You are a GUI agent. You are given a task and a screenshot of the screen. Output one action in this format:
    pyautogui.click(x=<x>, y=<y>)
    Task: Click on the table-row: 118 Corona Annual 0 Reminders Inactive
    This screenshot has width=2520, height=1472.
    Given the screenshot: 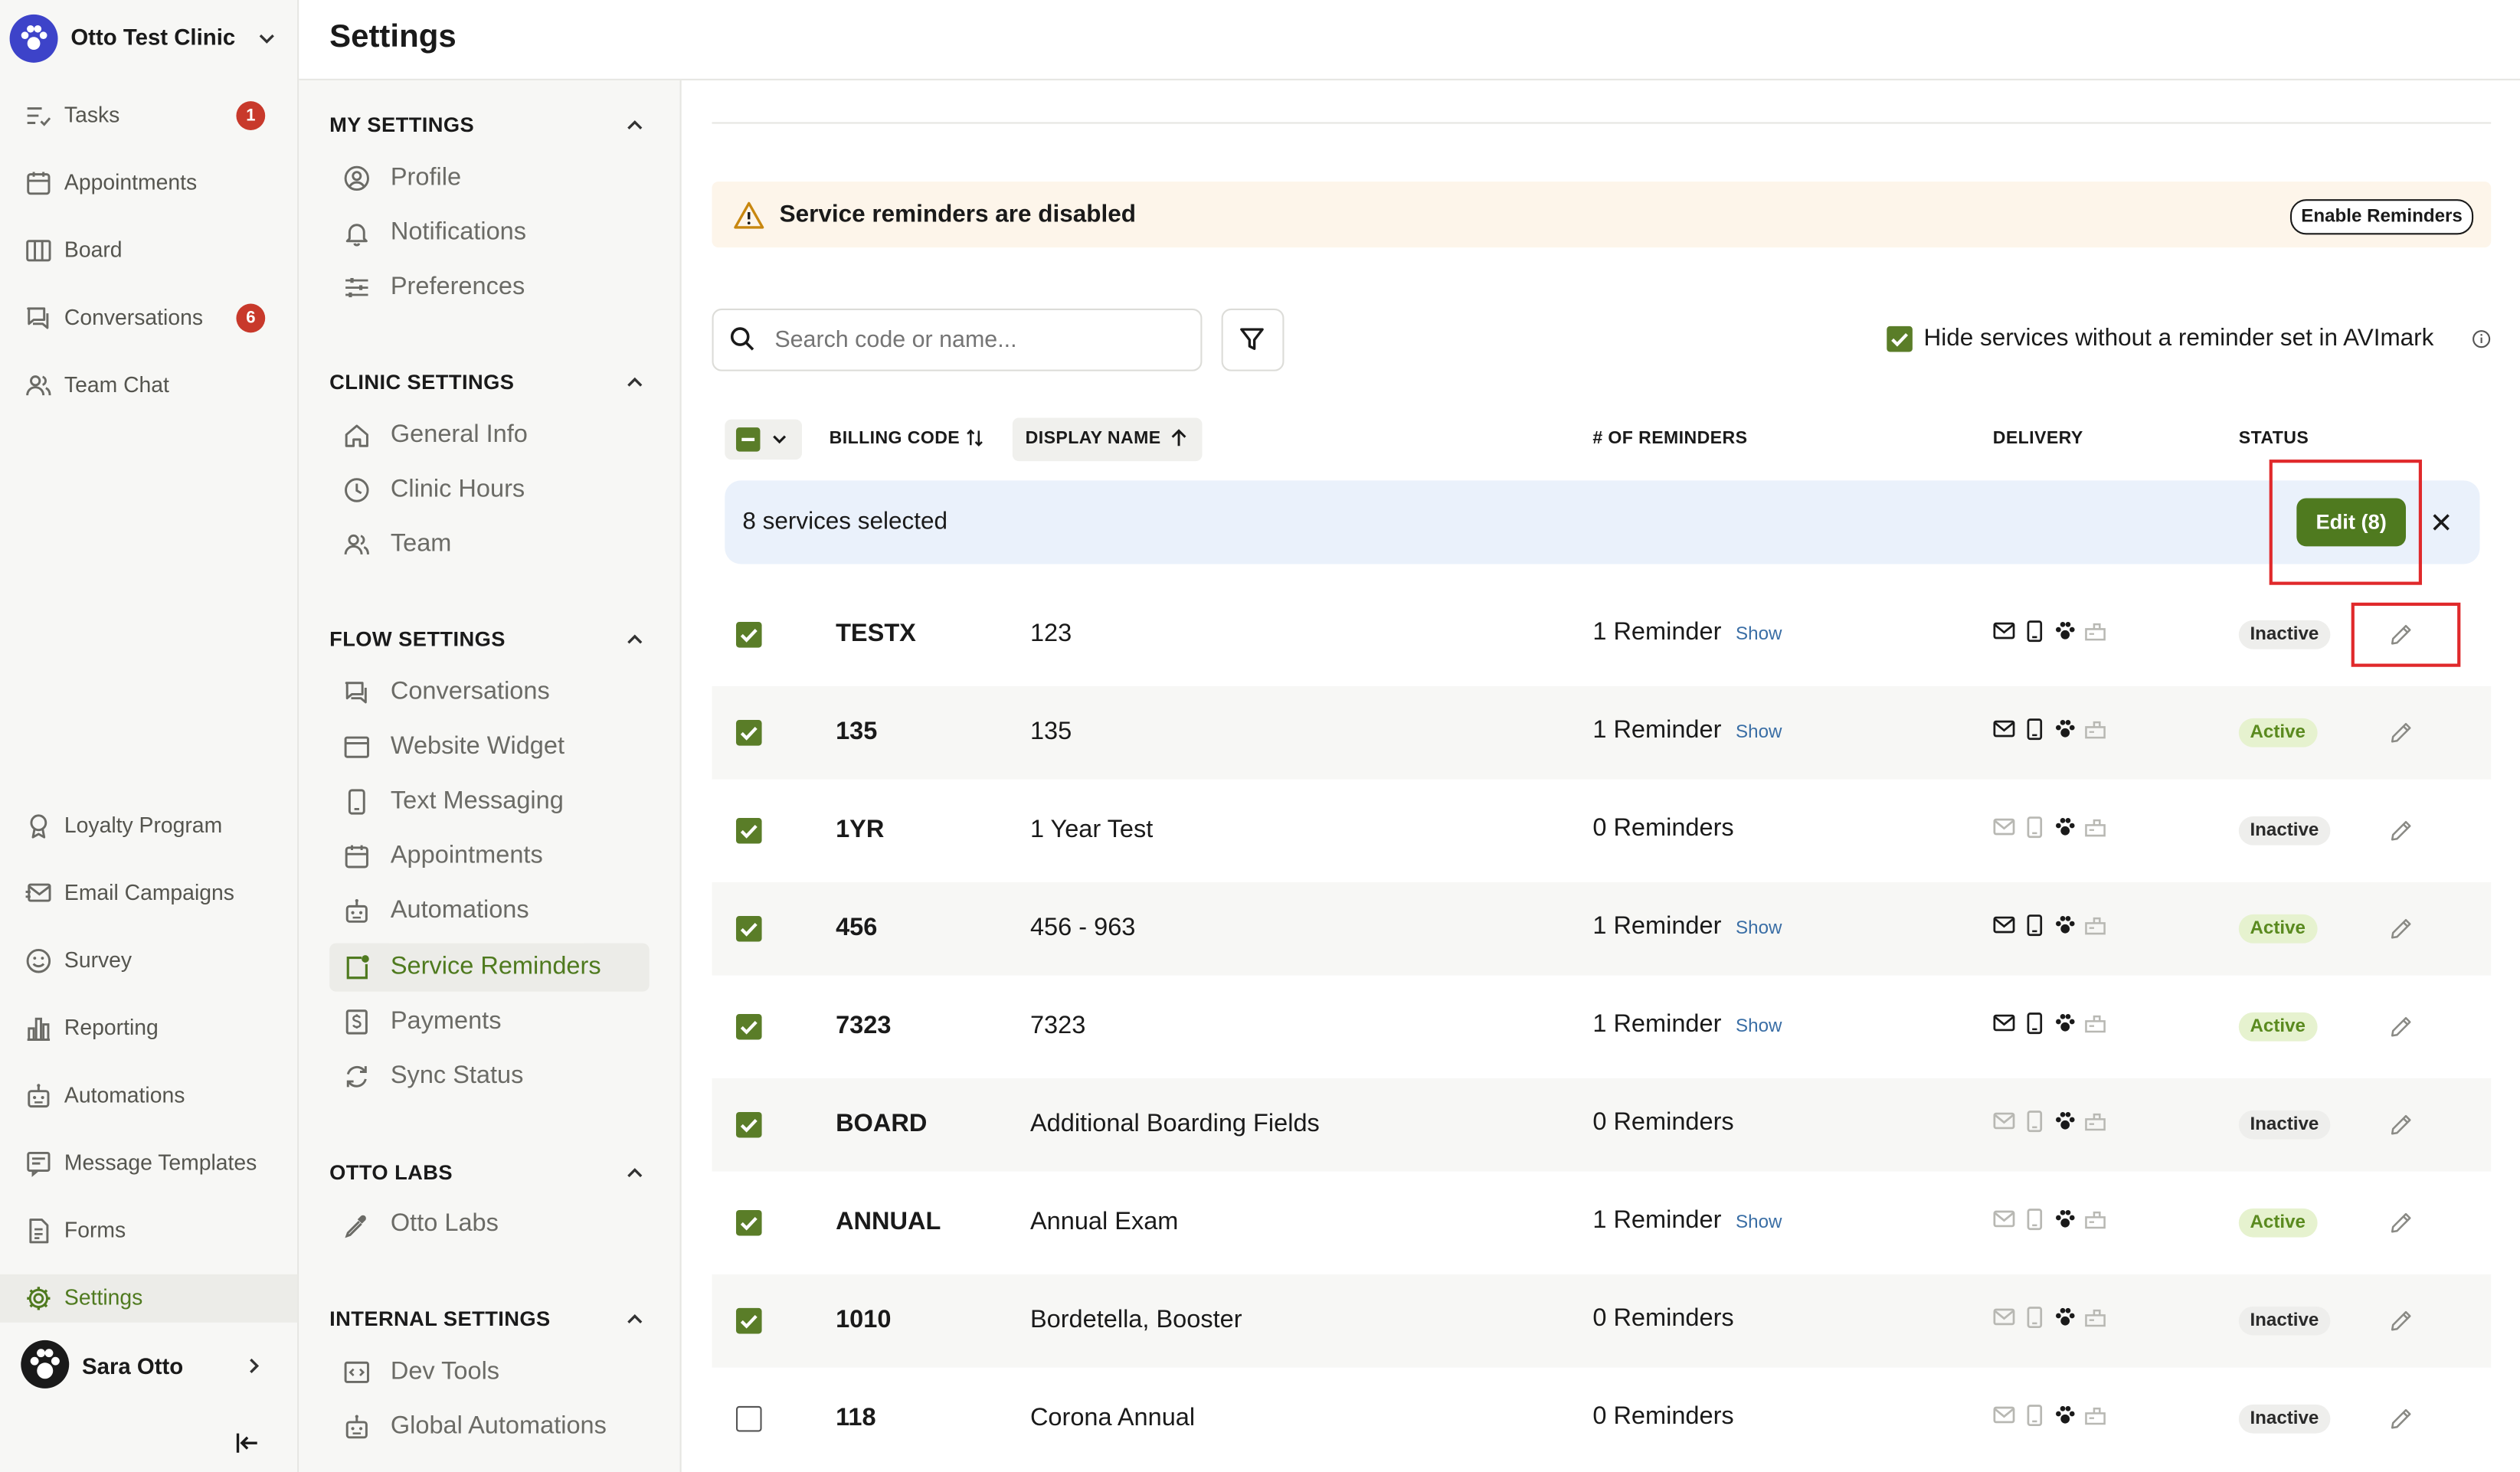 What is the action you would take?
    pyautogui.click(x=1602, y=1419)
    